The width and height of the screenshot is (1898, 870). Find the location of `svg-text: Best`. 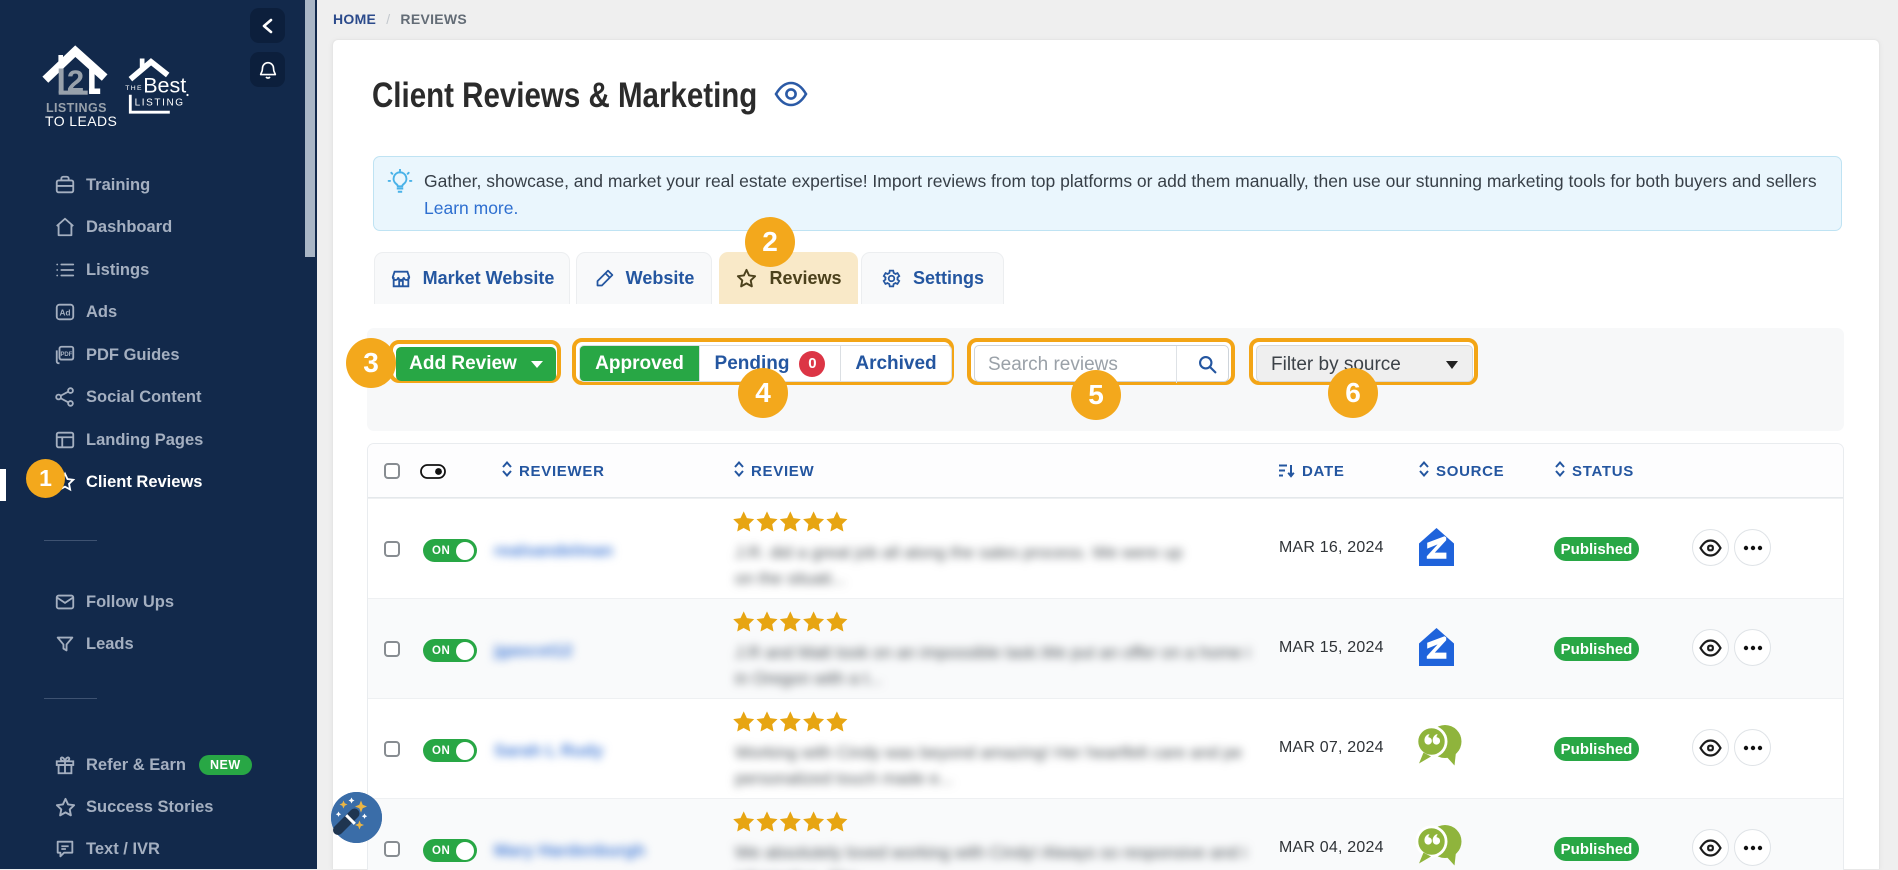

svg-text: Best is located at coordinates (164, 86).